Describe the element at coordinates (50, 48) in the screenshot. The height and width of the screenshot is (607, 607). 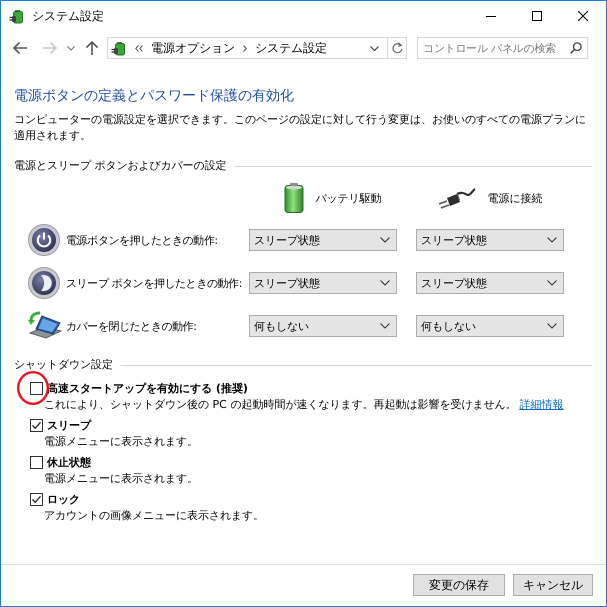
I see `forward-arrow-icon` at that location.